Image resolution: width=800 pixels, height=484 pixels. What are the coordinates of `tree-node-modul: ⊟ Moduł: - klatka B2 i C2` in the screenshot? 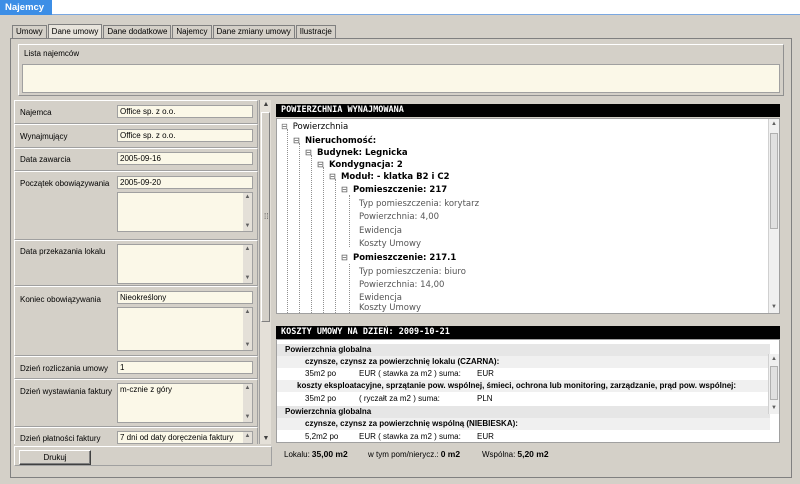 It's located at (389, 177).